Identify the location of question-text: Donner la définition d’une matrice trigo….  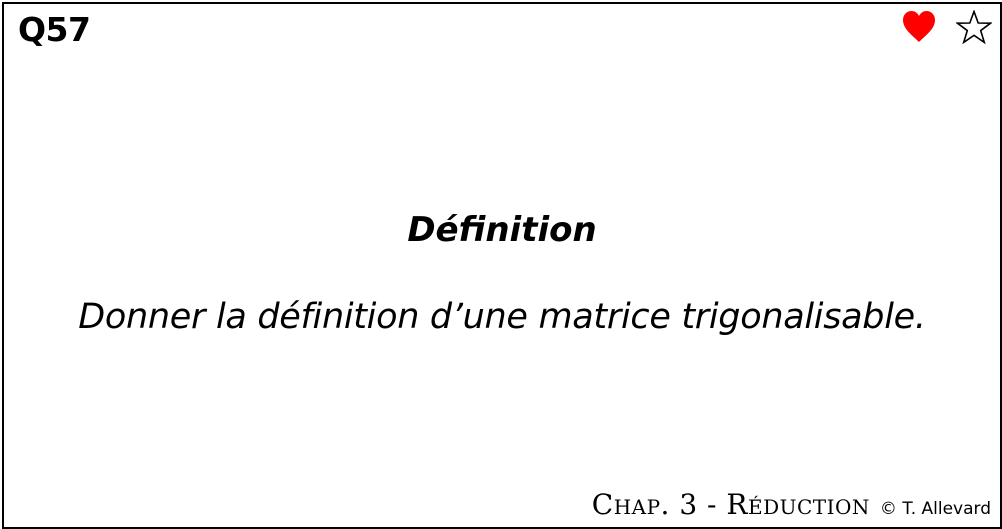
(502, 317).